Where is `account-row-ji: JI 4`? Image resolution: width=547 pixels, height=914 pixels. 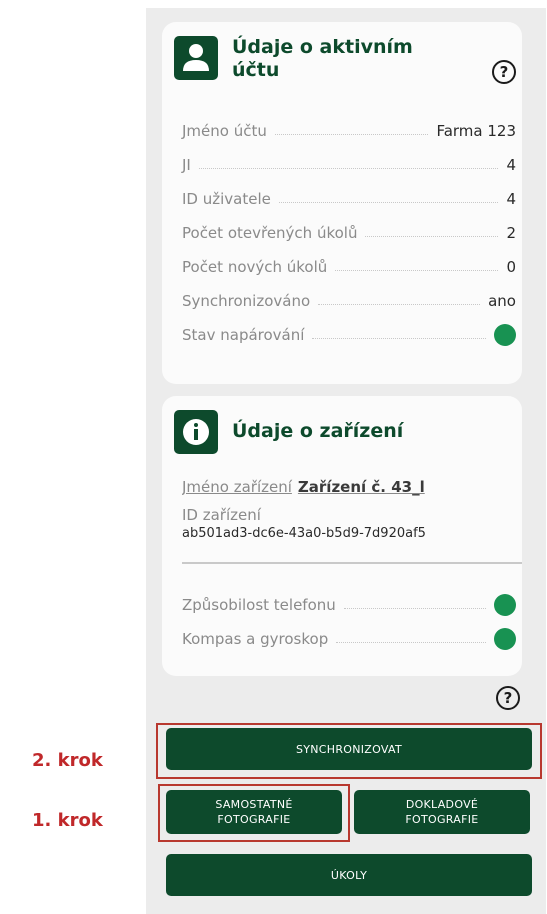
account-row-ji: JI 4 is located at coordinates (349, 165).